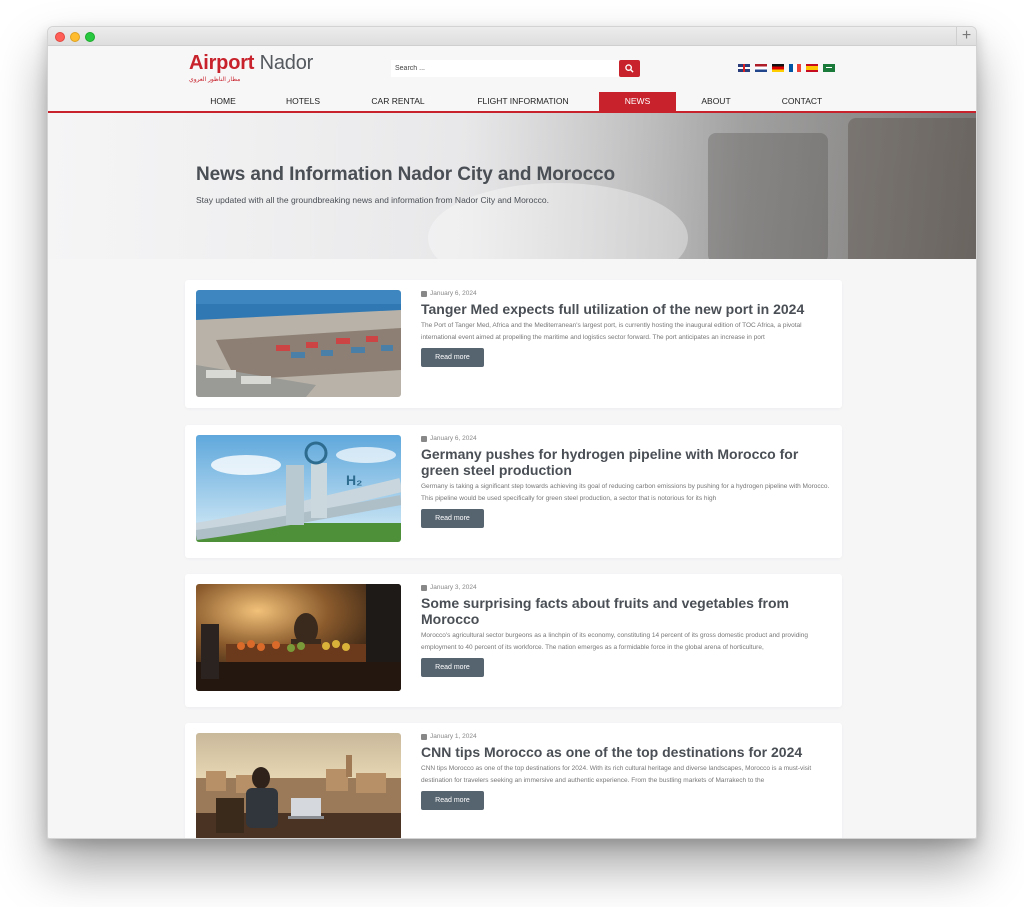  What do you see at coordinates (812, 68) in the screenshot?
I see `flag-spanish-icon` at bounding box center [812, 68].